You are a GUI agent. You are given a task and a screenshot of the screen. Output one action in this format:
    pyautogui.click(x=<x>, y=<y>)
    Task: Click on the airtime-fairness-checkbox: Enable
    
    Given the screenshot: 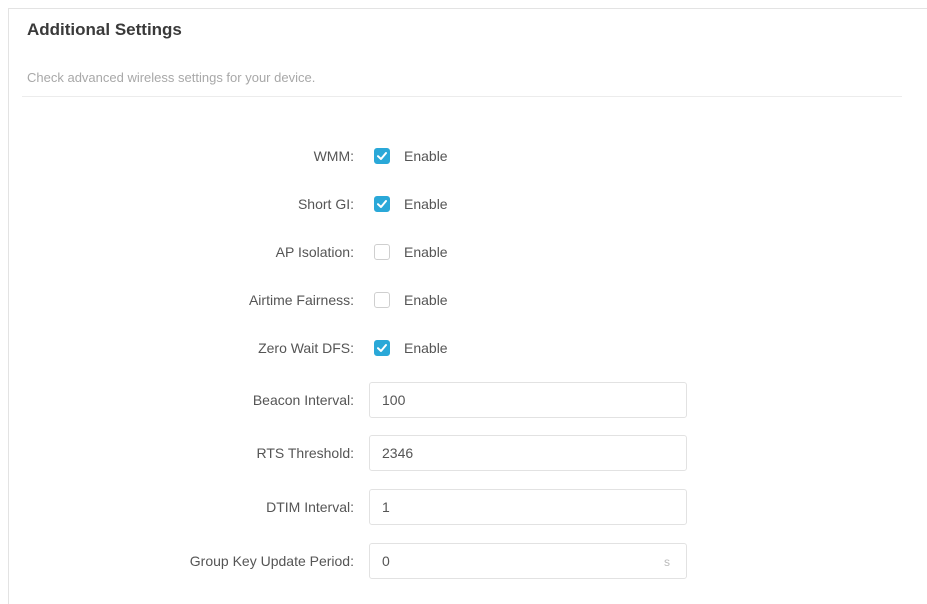 What is the action you would take?
    pyautogui.click(x=411, y=300)
    